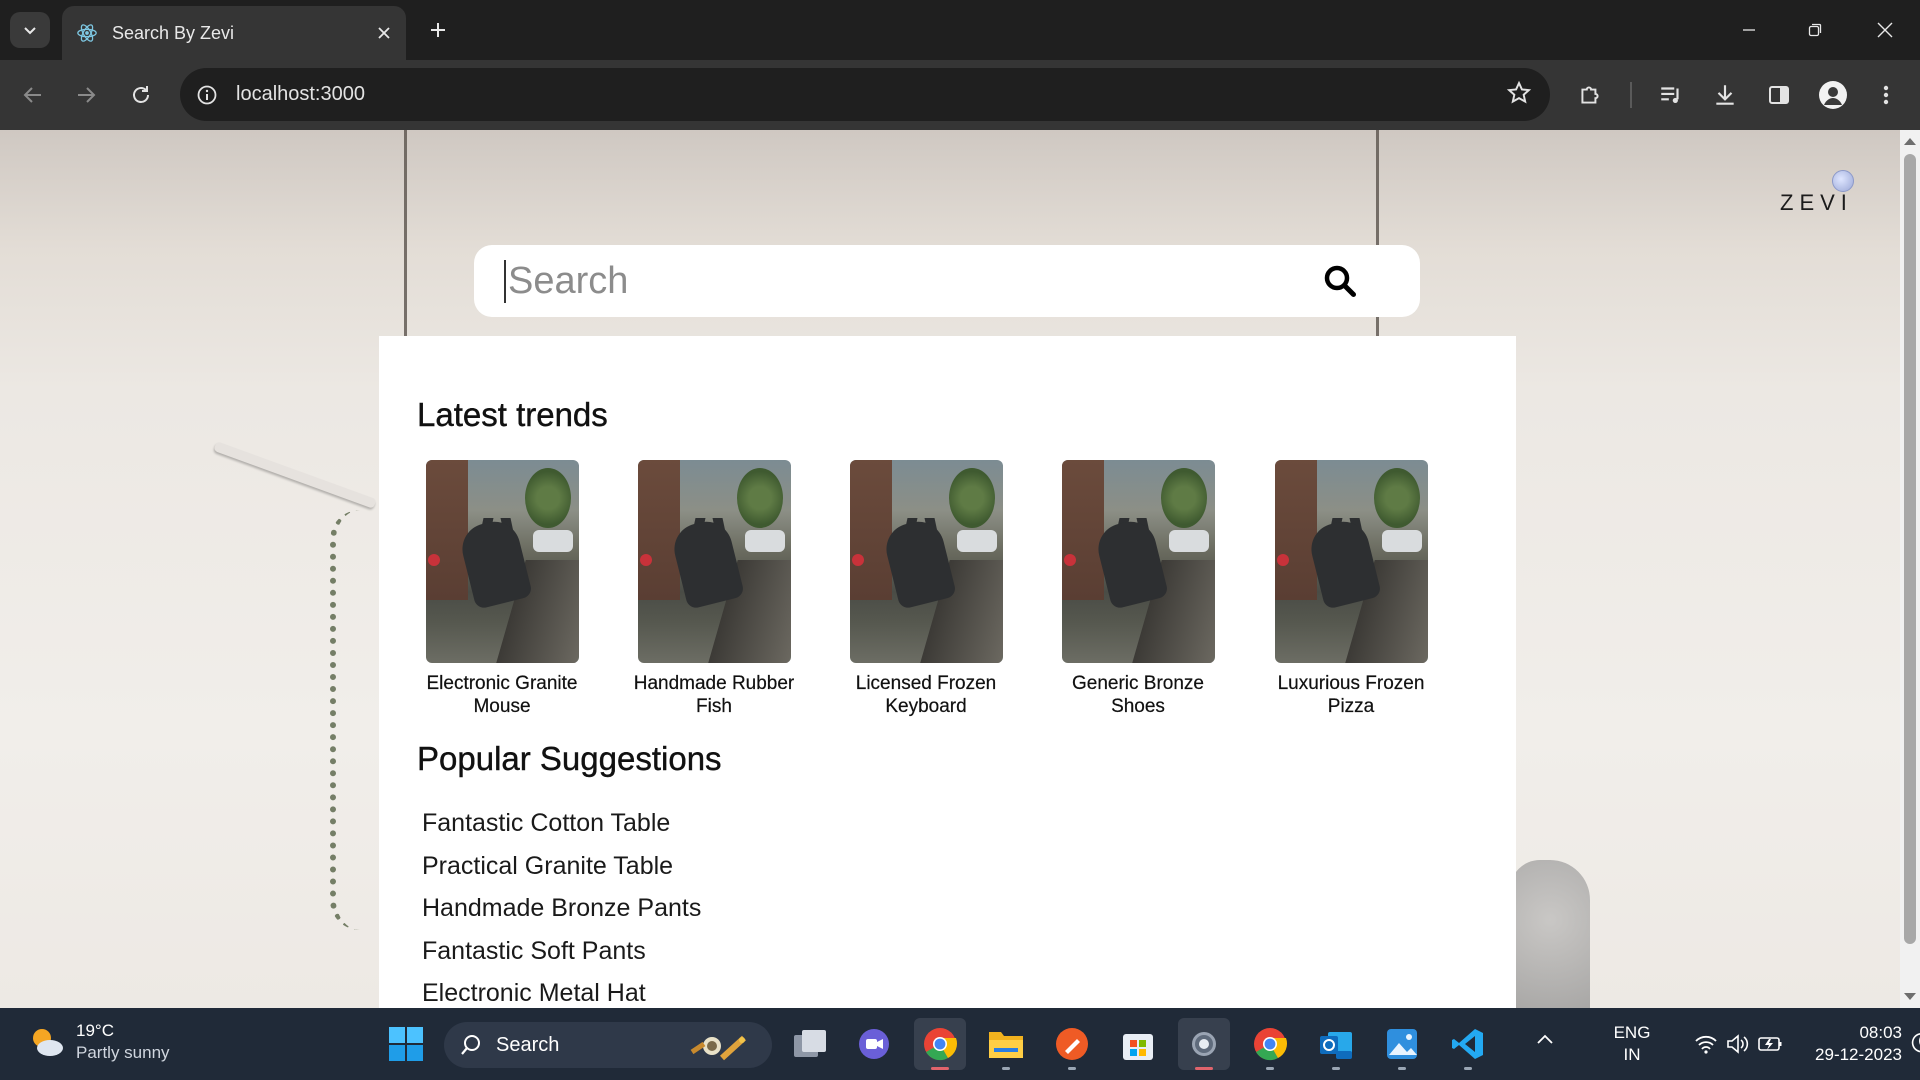 The image size is (1920, 1080). I want to click on scroll-down-arrow, so click(1910, 996).